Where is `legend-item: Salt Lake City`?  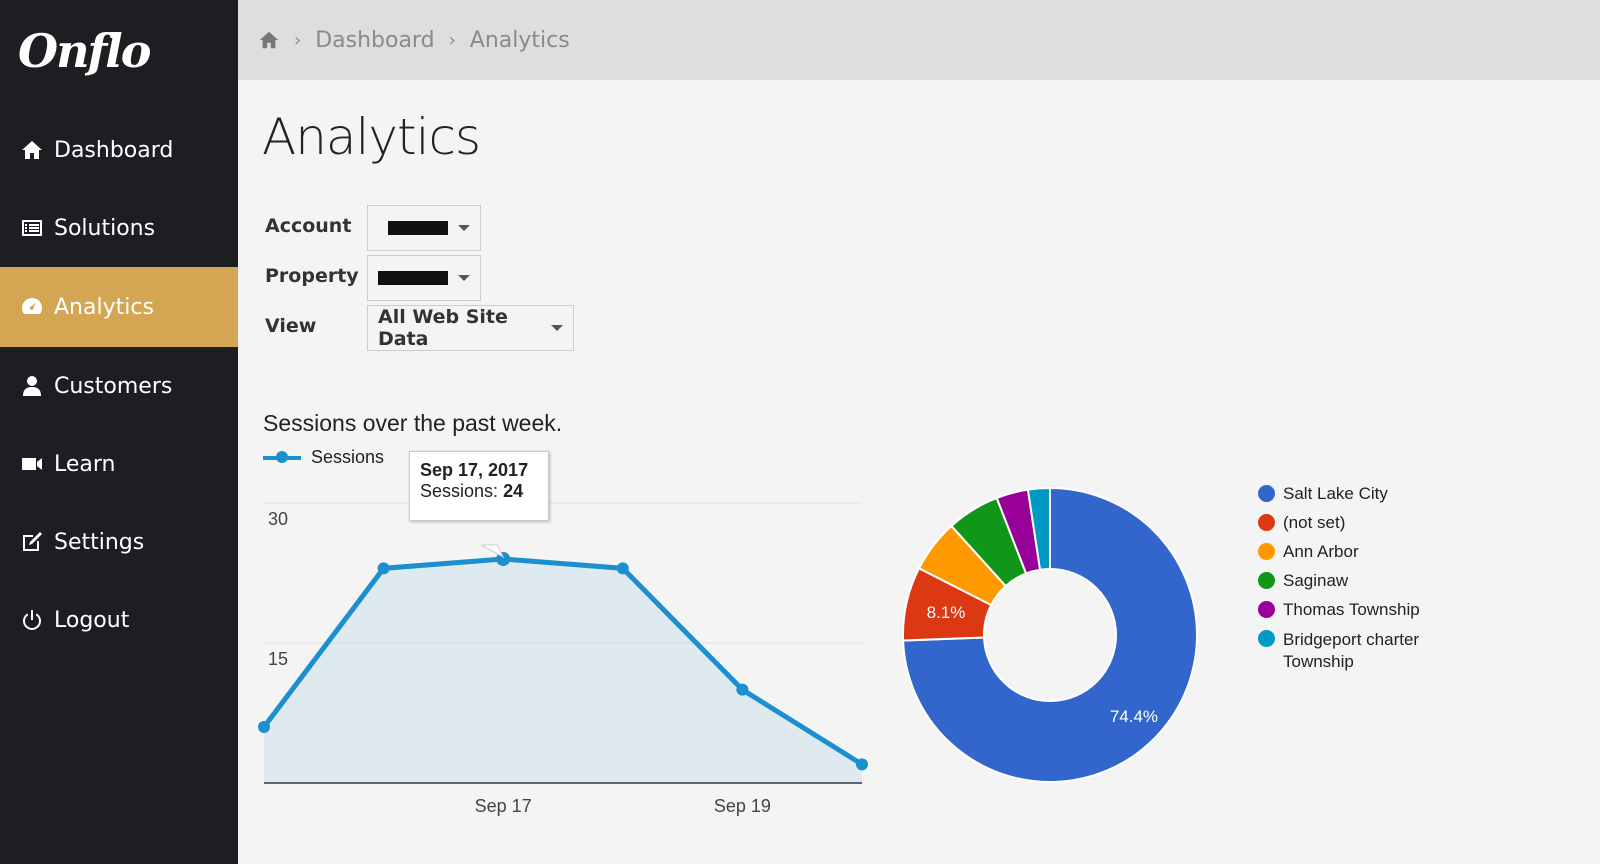 legend-item: Salt Lake City is located at coordinates (1345, 494).